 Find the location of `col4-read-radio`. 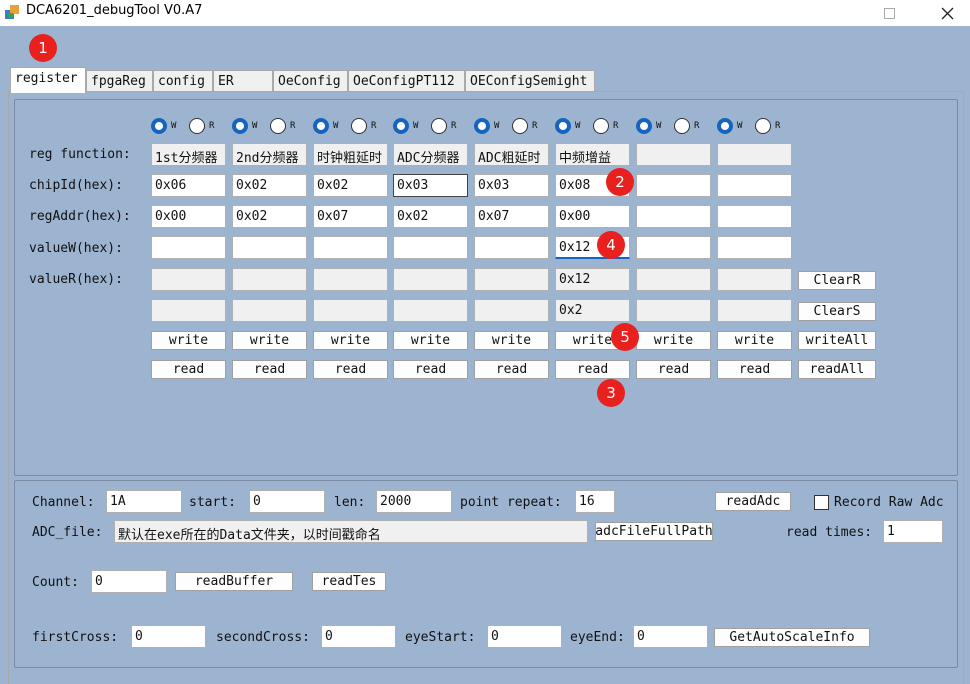

col4-read-radio is located at coordinates (439, 126).